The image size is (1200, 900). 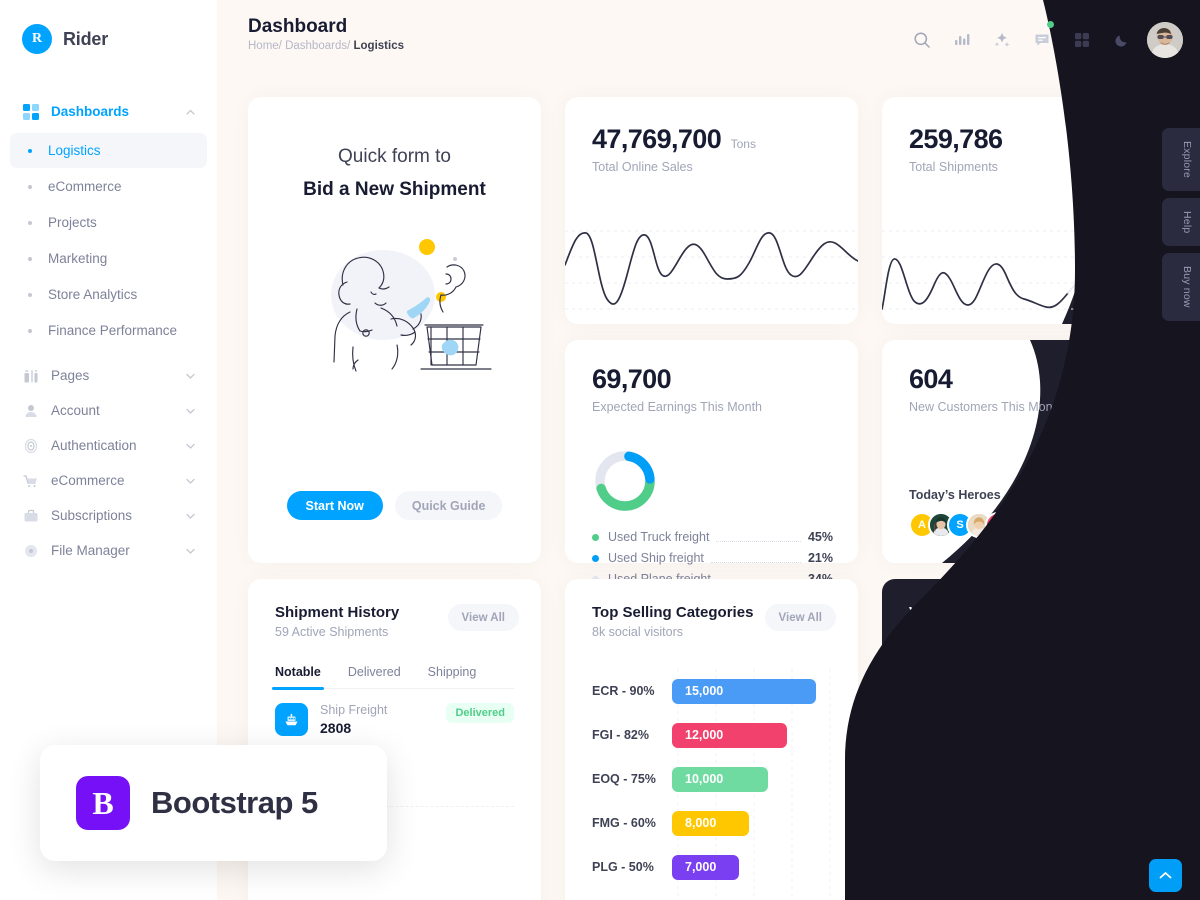 What do you see at coordinates (1028, 732) in the screenshot?
I see `table-row: Brasil All Social Channels 4,062 ↓ 0.4%` at bounding box center [1028, 732].